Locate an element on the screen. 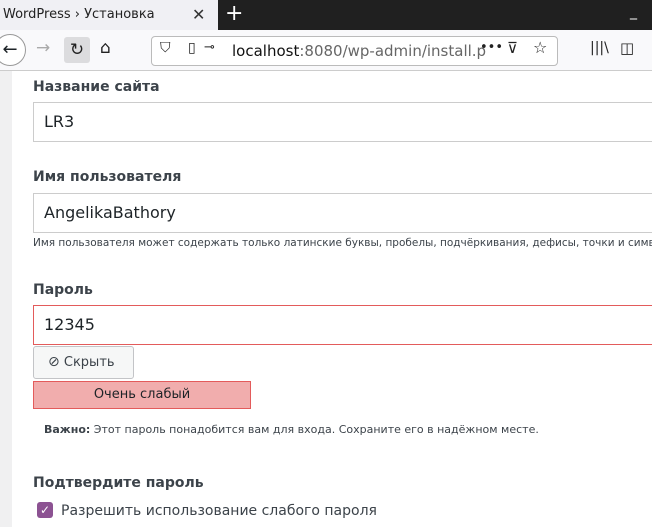 The width and height of the screenshot is (652, 527). username-label: Имя пользователя is located at coordinates (107, 177).